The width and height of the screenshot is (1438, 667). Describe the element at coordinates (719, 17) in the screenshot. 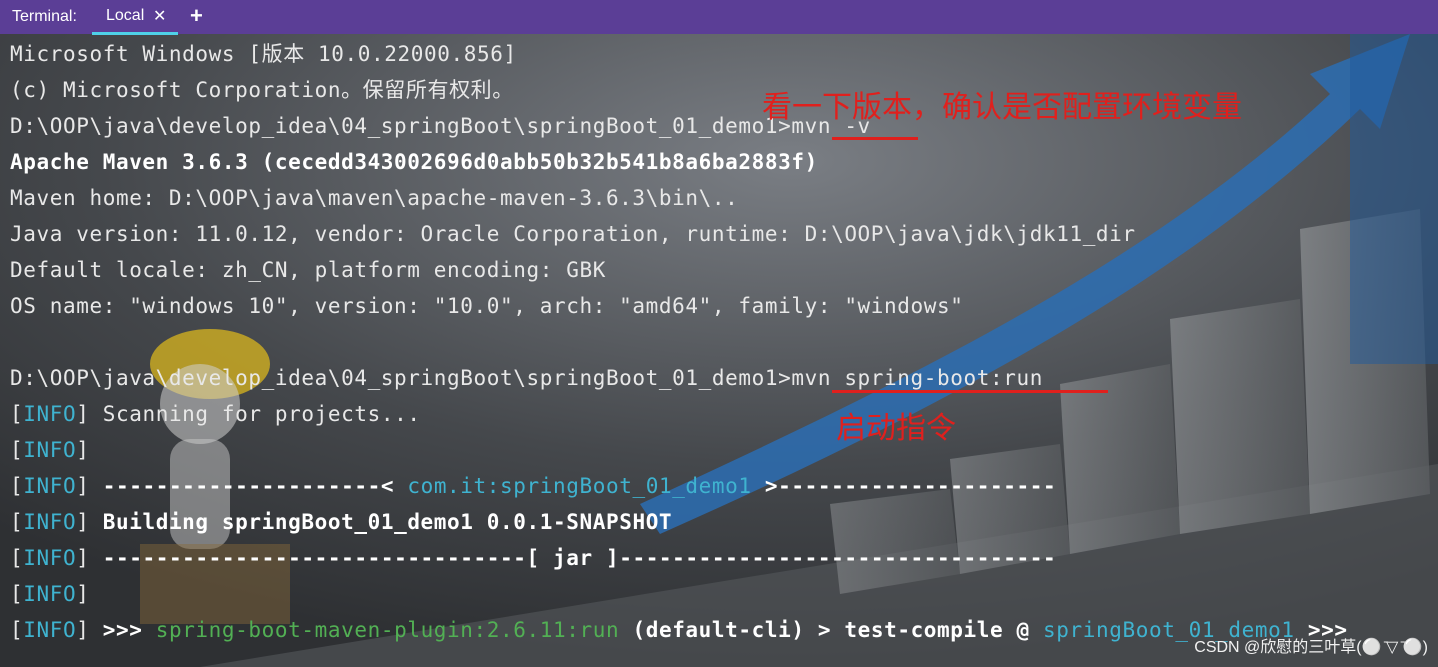

I see `terminal-tab-bar: Terminal: Local ✕ +` at that location.